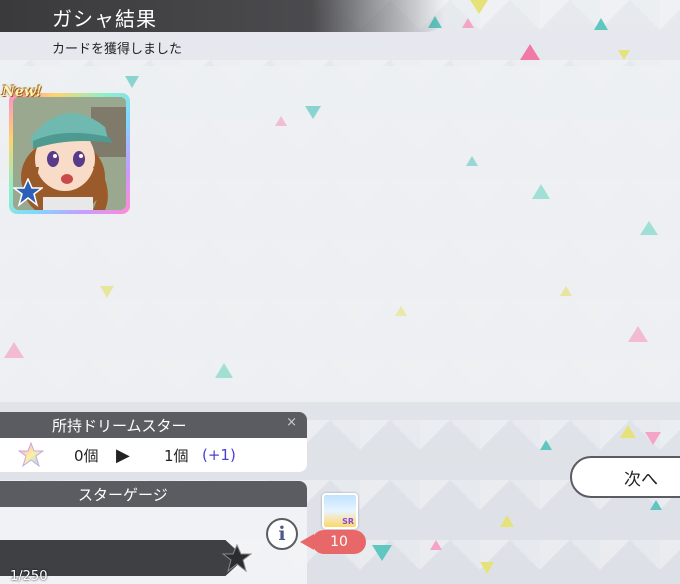  I want to click on dream-star-header: 所持ドリームスター ×, so click(153, 425).